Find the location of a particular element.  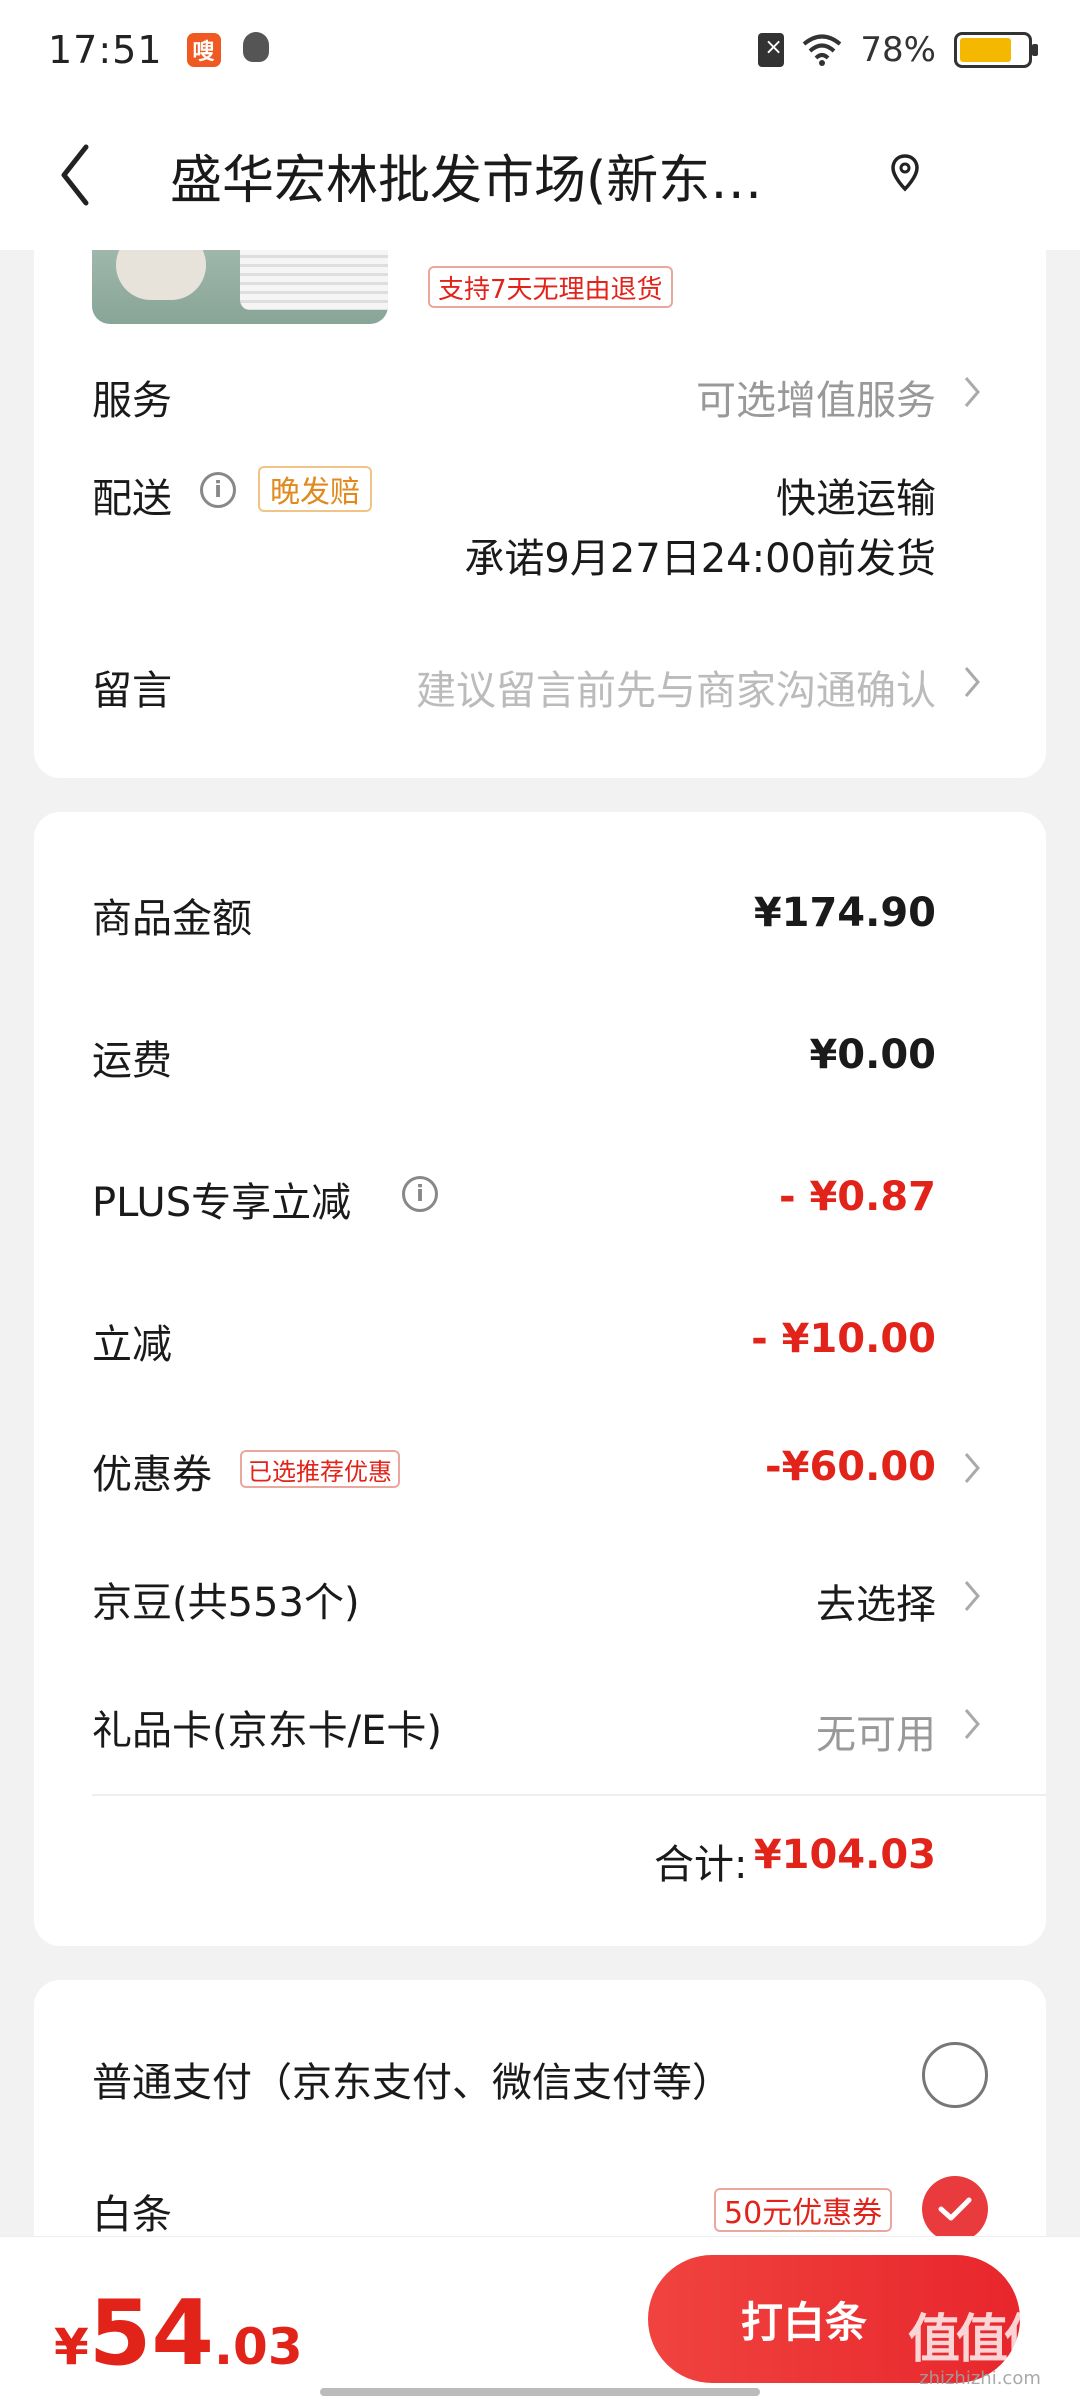

bottom-pay-bar: ¥ 54 .03 打白条 值值值 zhizhizhi.com is located at coordinates (540, 2318).